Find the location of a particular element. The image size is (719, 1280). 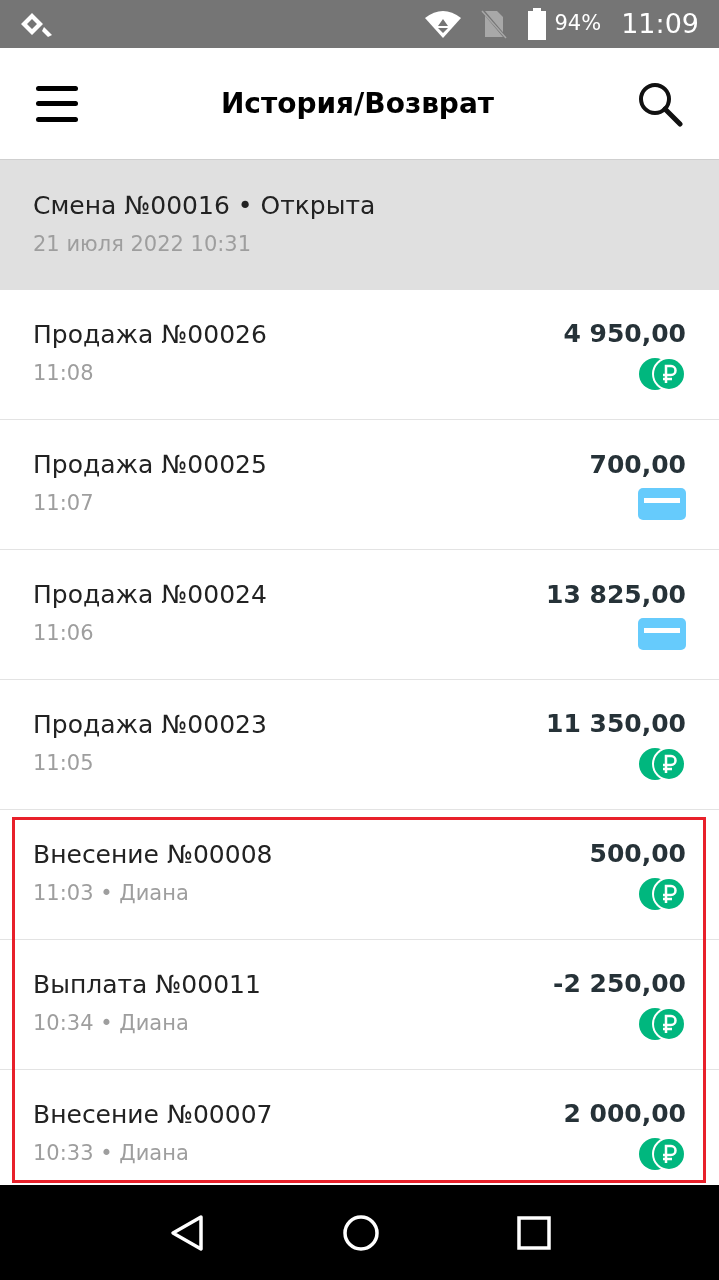

row-time: 11:03 • Диана is located at coordinates (111, 894).